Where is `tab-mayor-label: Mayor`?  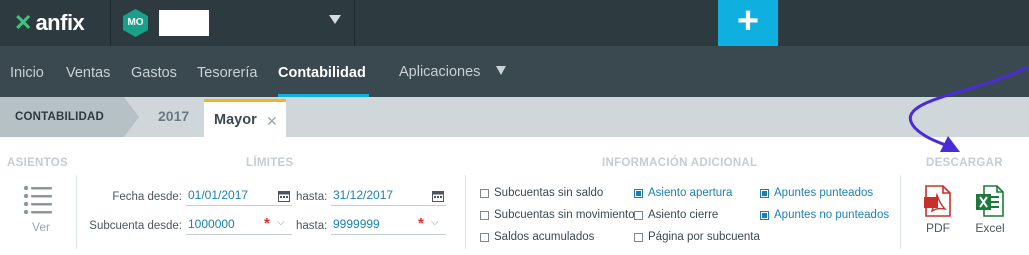 tab-mayor-label: Mayor is located at coordinates (235, 120).